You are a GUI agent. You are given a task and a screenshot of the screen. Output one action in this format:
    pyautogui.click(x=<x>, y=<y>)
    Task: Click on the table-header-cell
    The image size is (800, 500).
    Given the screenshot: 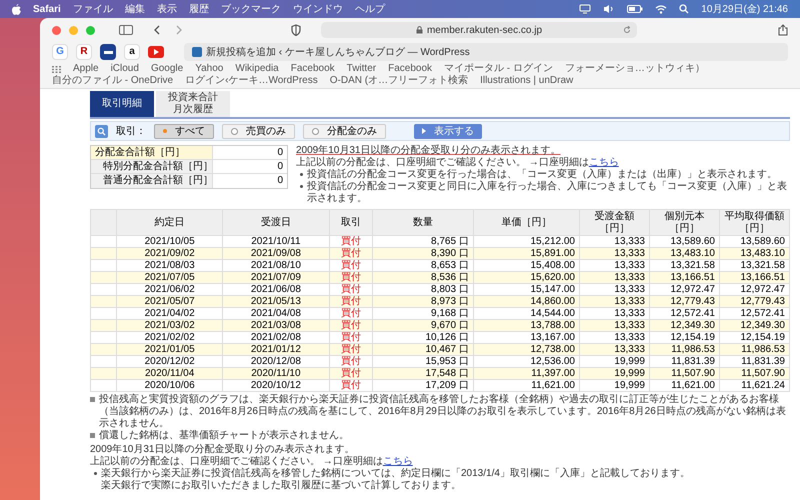 What is the action you would take?
    pyautogui.click(x=103, y=223)
    